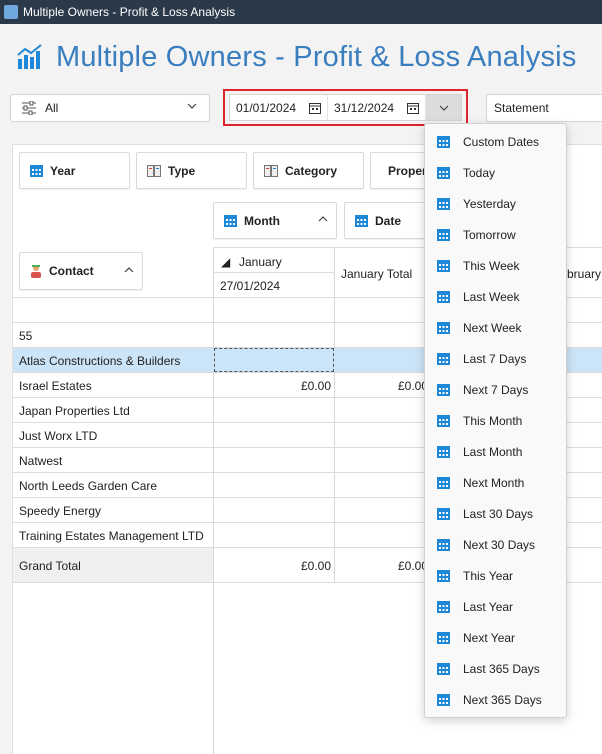 The width and height of the screenshot is (602, 754). I want to click on report-type-value: Statement, so click(521, 108).